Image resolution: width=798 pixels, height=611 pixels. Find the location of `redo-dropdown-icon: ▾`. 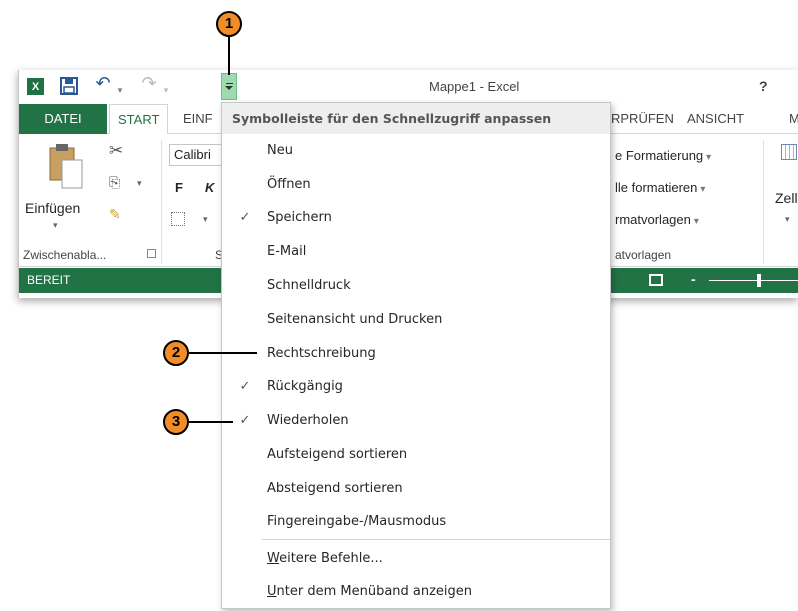

redo-dropdown-icon: ▾ is located at coordinates (166, 90).